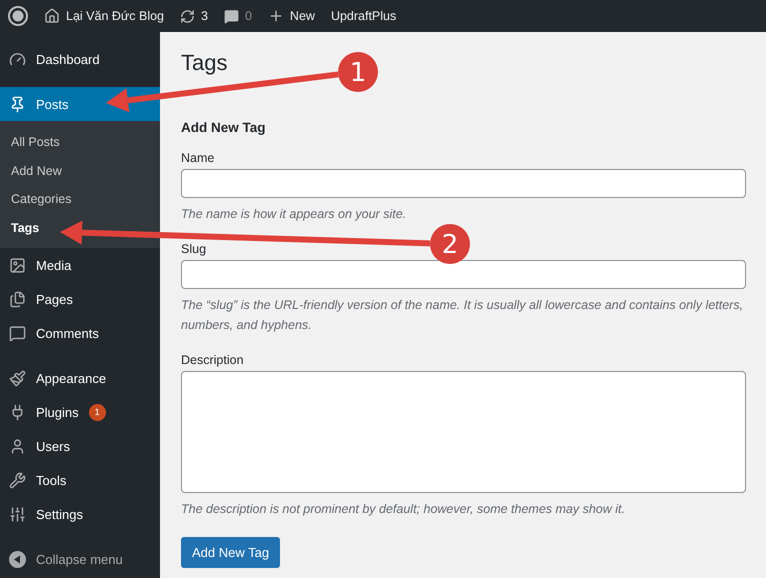 The width and height of the screenshot is (766, 578). I want to click on submenu-item: Add New, so click(80, 170).